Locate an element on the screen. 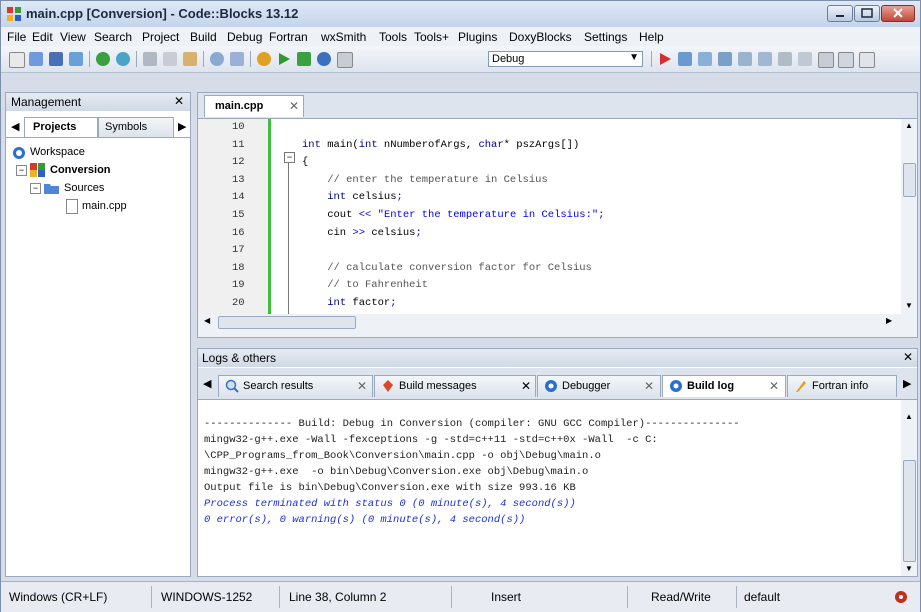 The width and height of the screenshot is (921, 612). scroll-right-icon: ▶ is located at coordinates (889, 320).